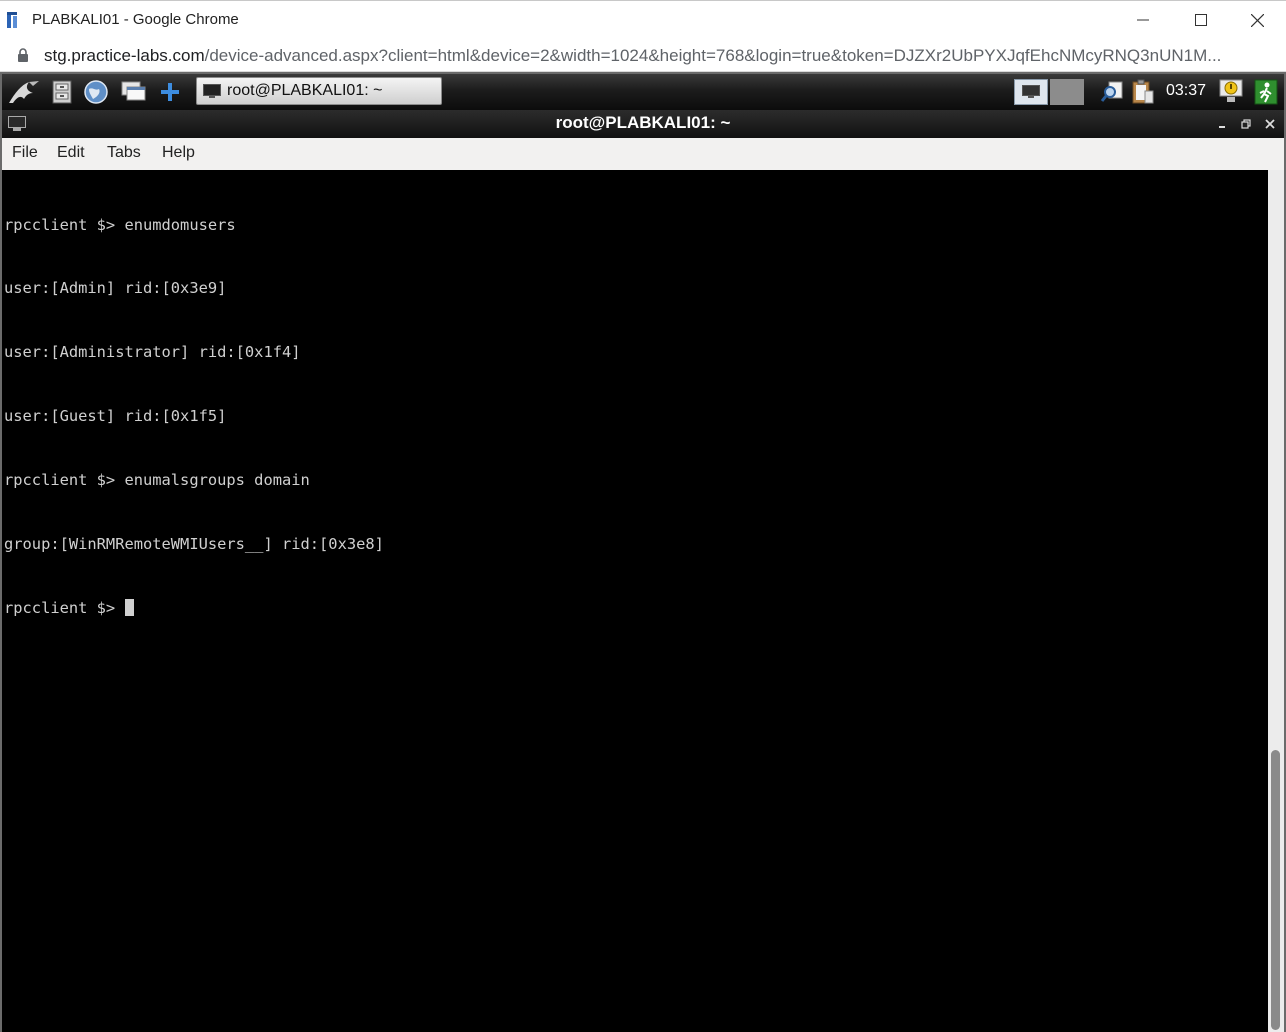  I want to click on url-host: stg.practice-labs.com, so click(124, 55).